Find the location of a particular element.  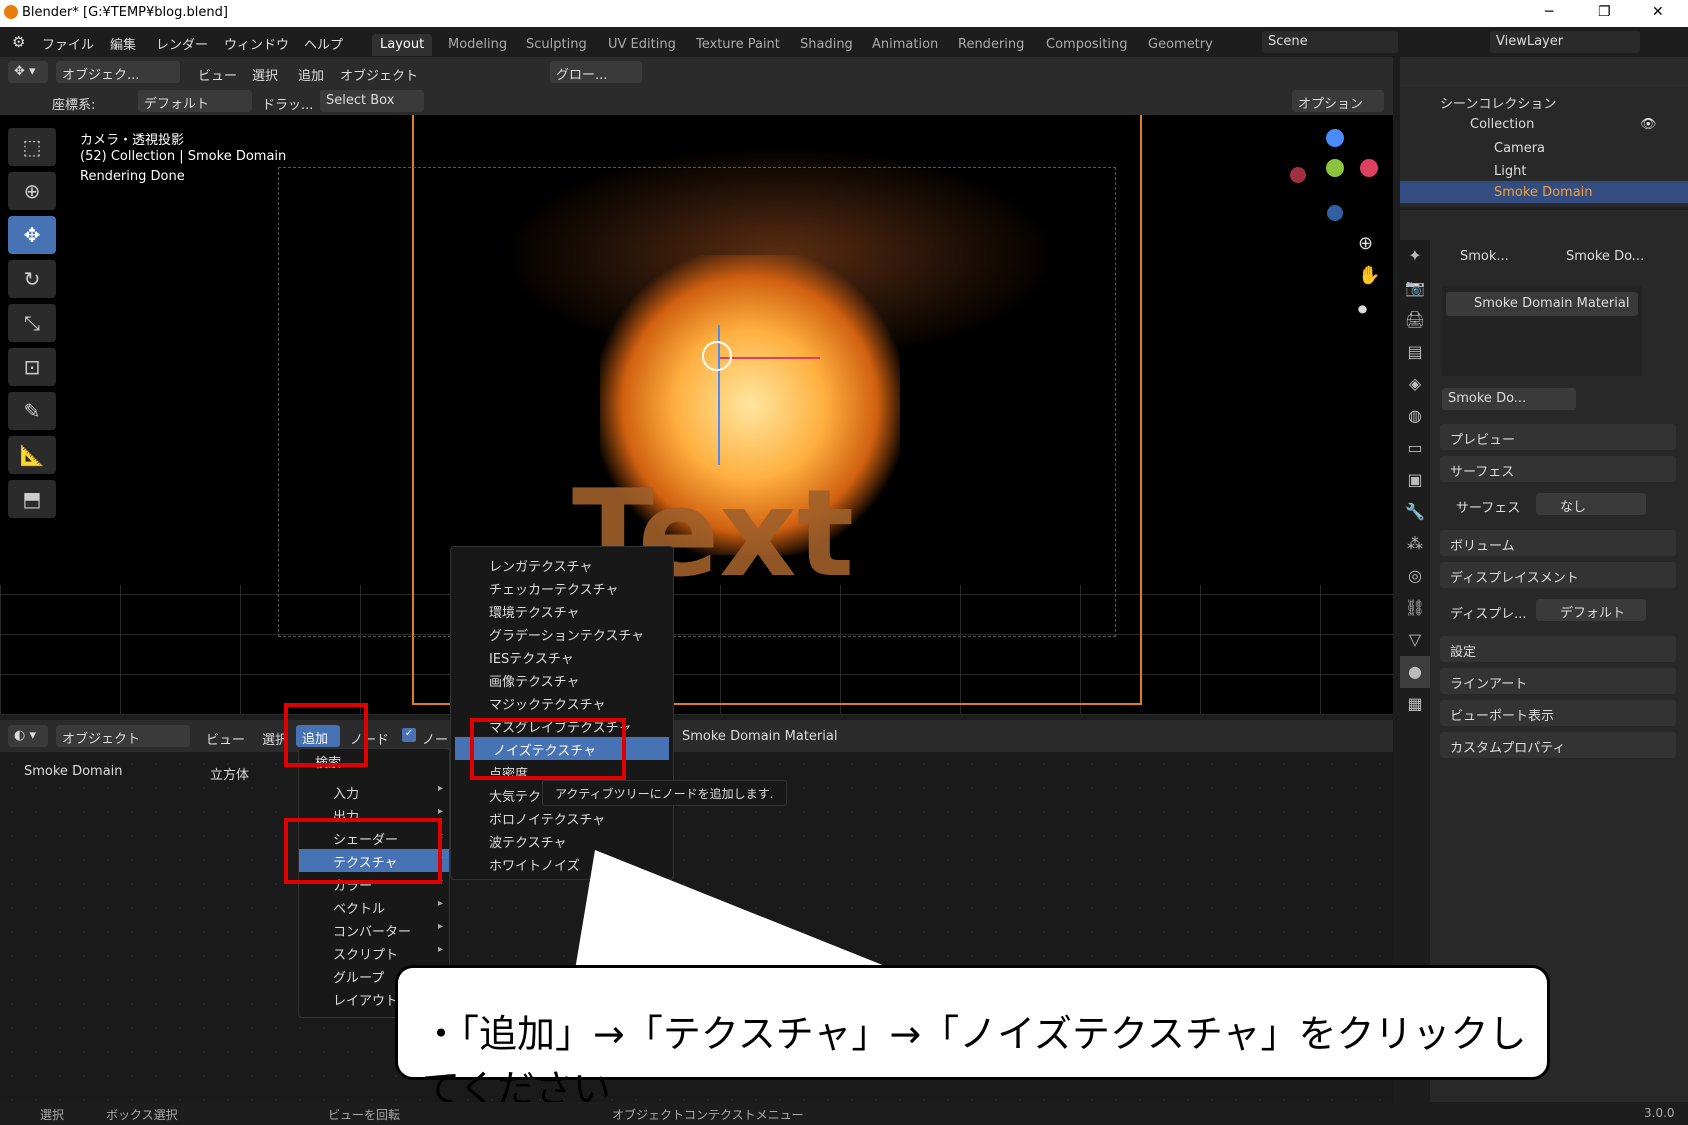

displacement-value: デフォルト is located at coordinates (1591, 610).